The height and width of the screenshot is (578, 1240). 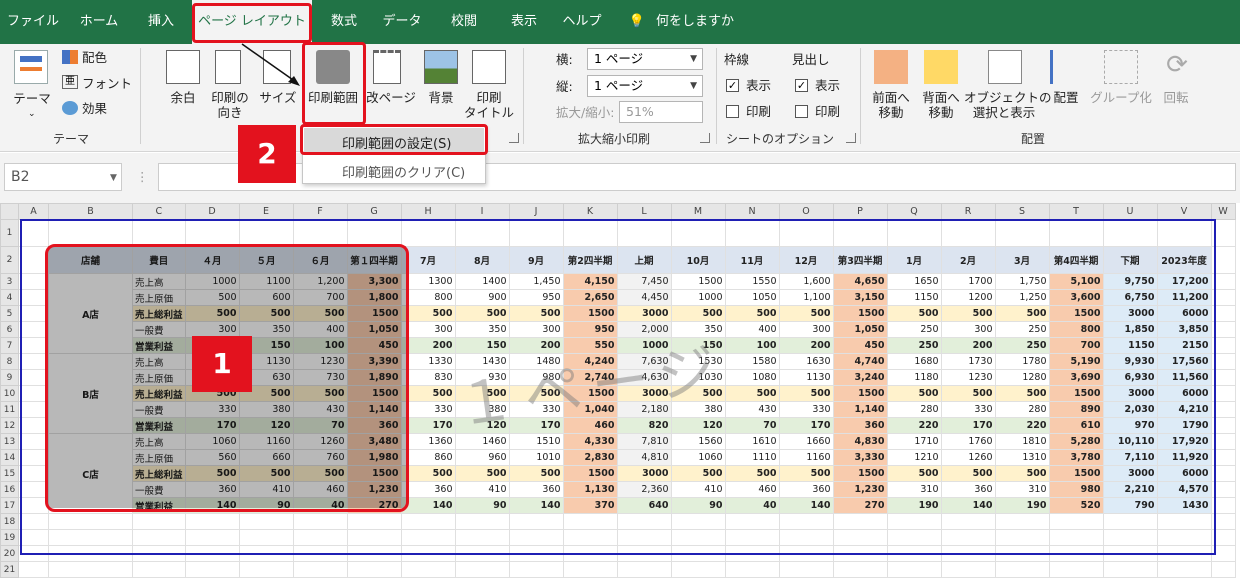 What do you see at coordinates (482, 425) in the screenshot?
I see `cell: 120` at bounding box center [482, 425].